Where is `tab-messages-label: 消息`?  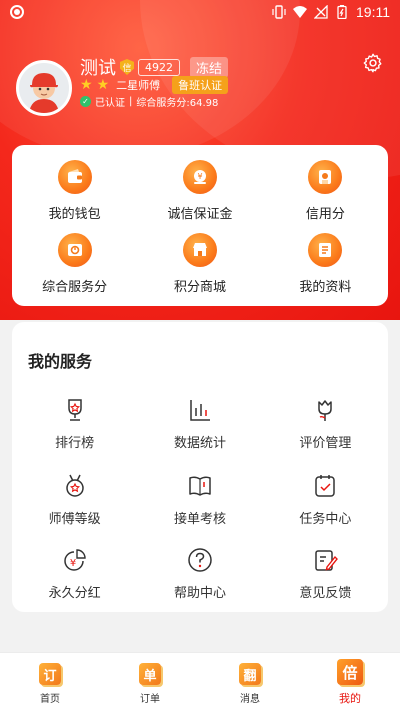
tab-messages-label: 消息 is located at coordinates (250, 699).